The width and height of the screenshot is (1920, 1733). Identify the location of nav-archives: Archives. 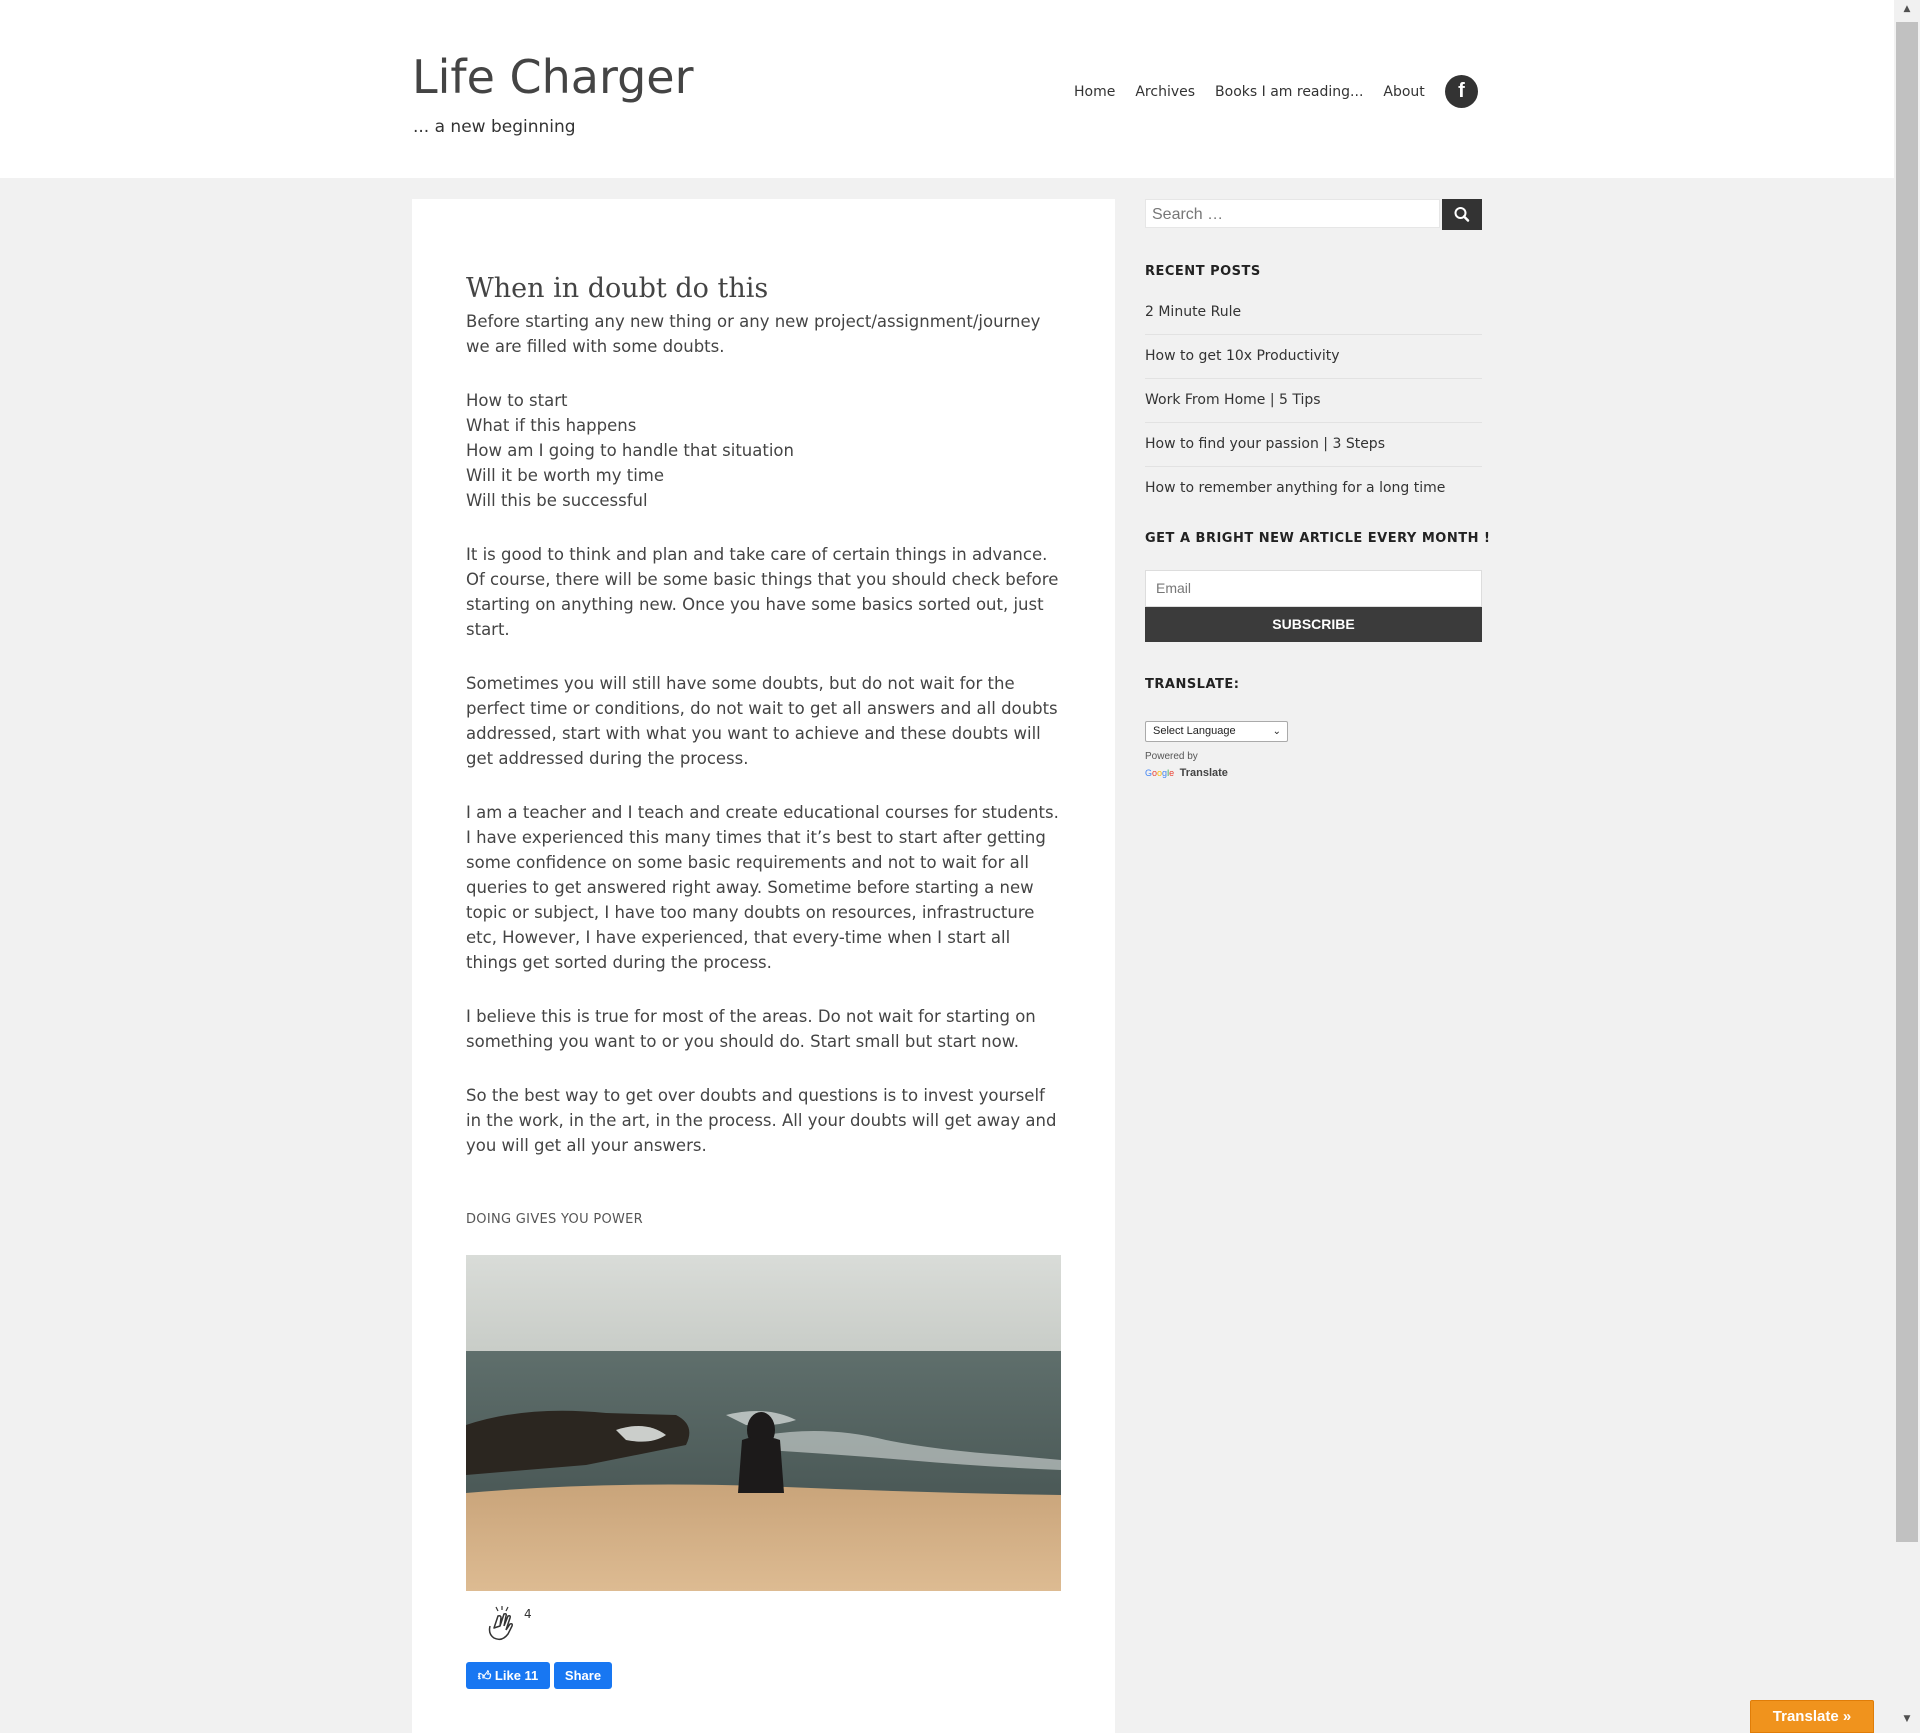
(1165, 92).